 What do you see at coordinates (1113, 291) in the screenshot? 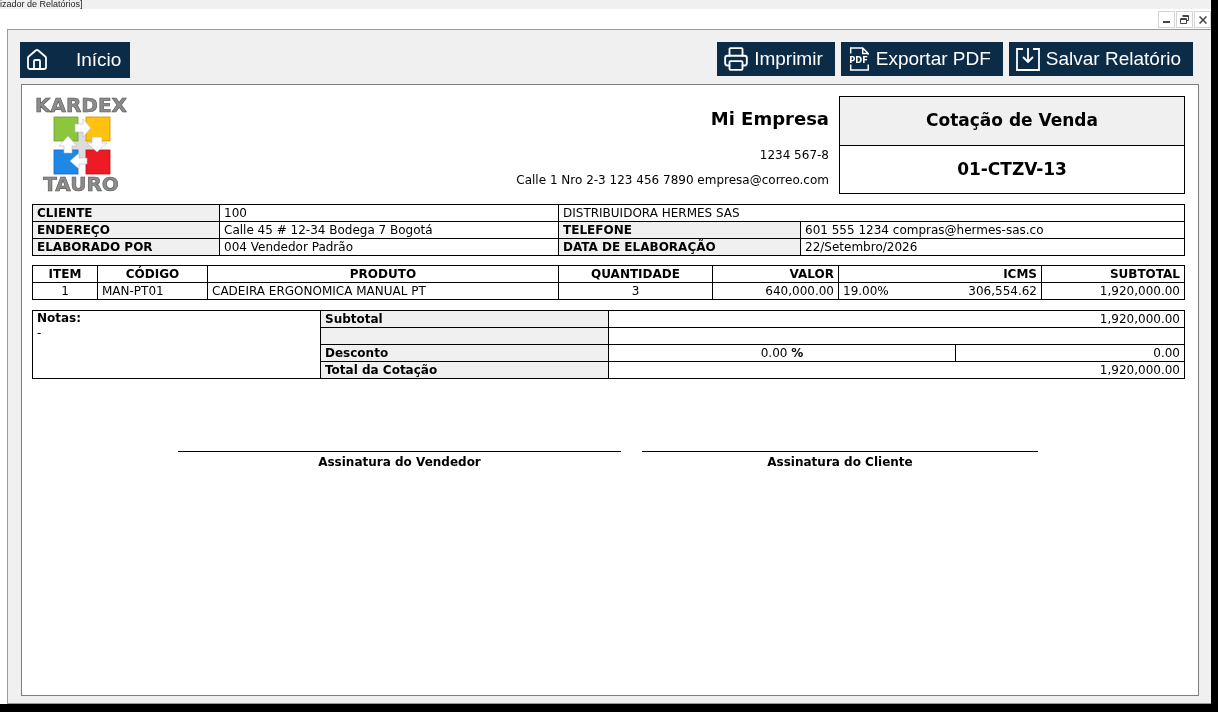
I see `table-cell: 1,920,000.00` at bounding box center [1113, 291].